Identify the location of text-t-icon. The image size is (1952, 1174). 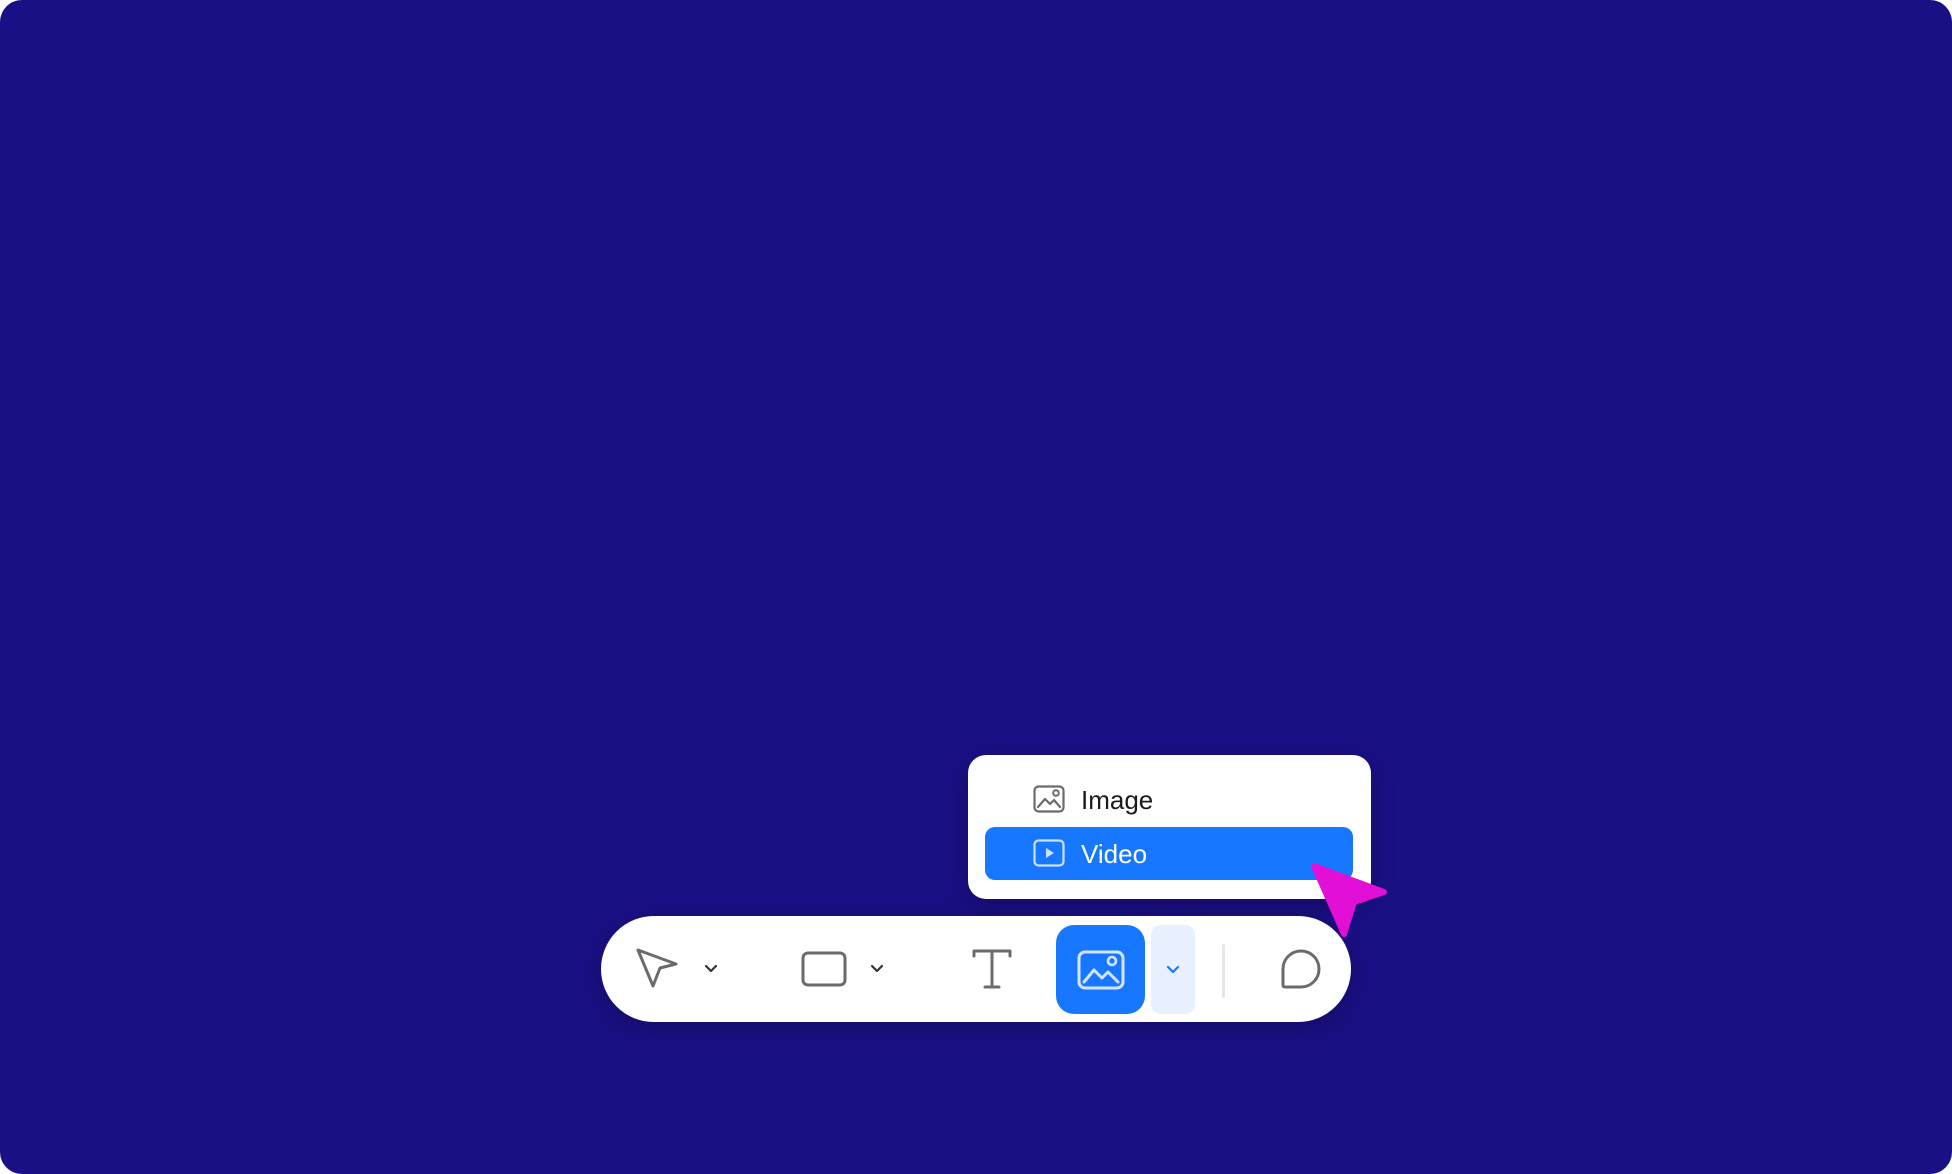
(992, 969).